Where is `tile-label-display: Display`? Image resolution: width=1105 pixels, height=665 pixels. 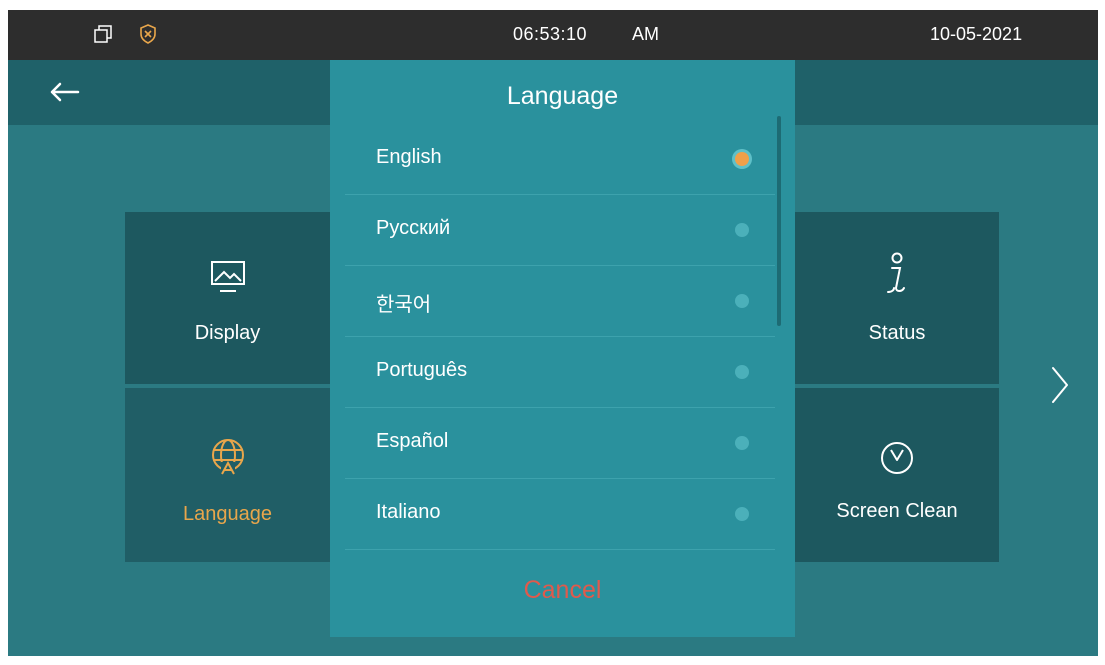 tile-label-display: Display is located at coordinates (227, 333).